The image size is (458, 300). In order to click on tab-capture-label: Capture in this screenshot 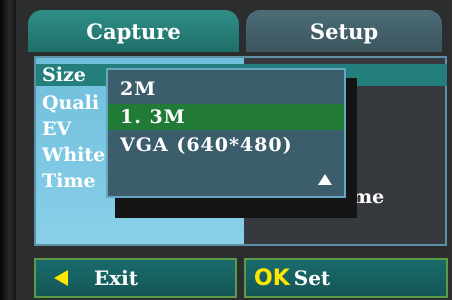, I will do `click(133, 31)`.